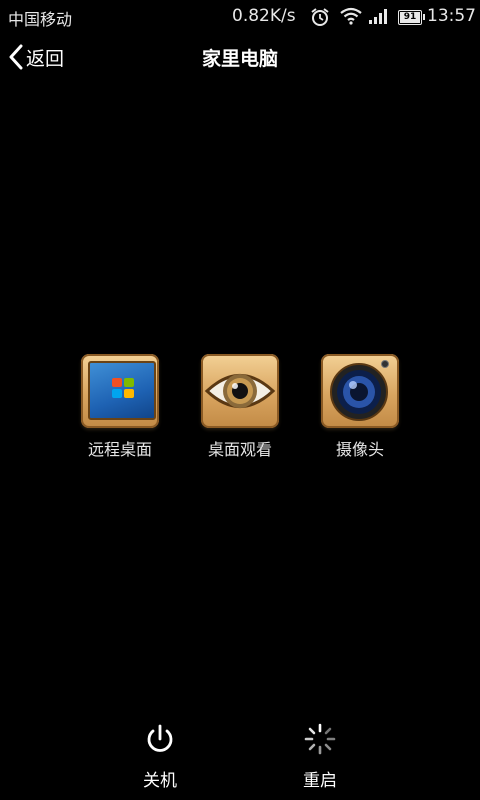 Image resolution: width=480 pixels, height=800 pixels. I want to click on shutdown-button: 关机, so click(160, 756).